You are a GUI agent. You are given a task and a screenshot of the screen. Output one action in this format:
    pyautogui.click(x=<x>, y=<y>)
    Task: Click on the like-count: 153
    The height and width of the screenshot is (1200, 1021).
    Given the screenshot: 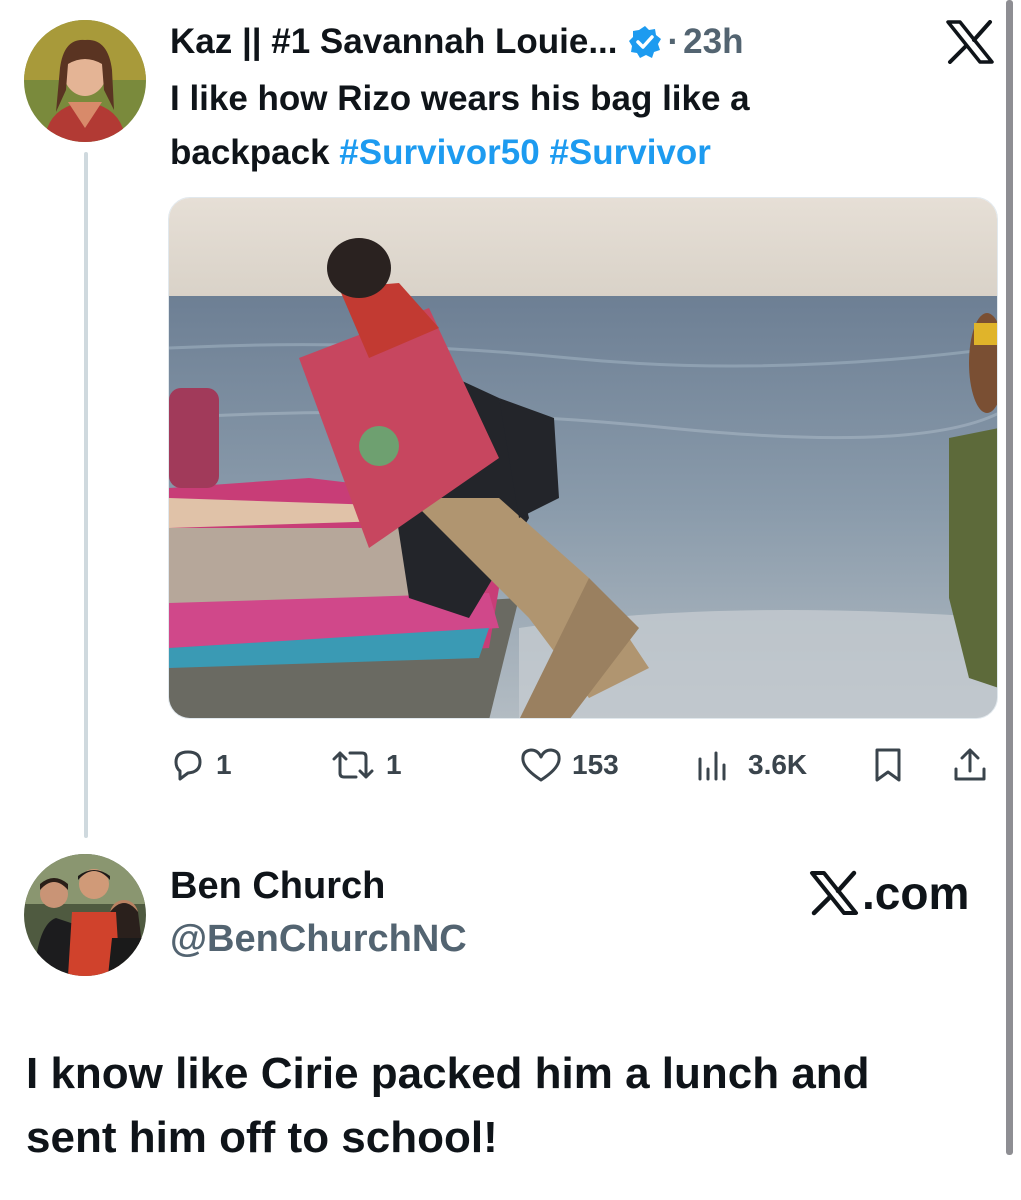 What is the action you would take?
    pyautogui.click(x=595, y=764)
    